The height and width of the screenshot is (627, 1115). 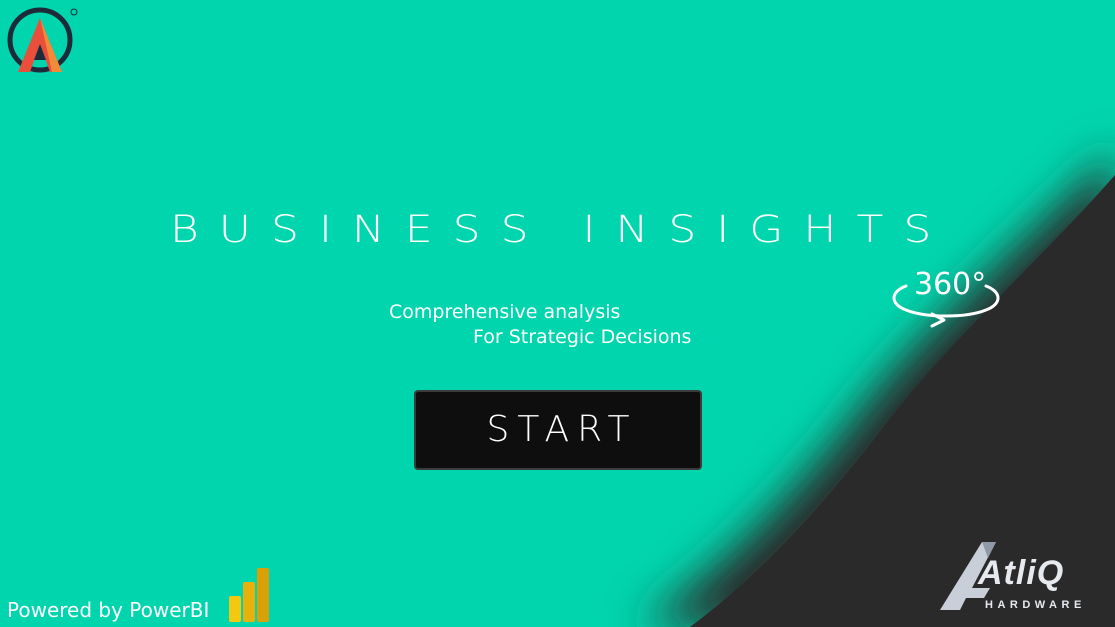 What do you see at coordinates (108, 610) in the screenshot?
I see `powered-by-text: Powered by PowerBI` at bounding box center [108, 610].